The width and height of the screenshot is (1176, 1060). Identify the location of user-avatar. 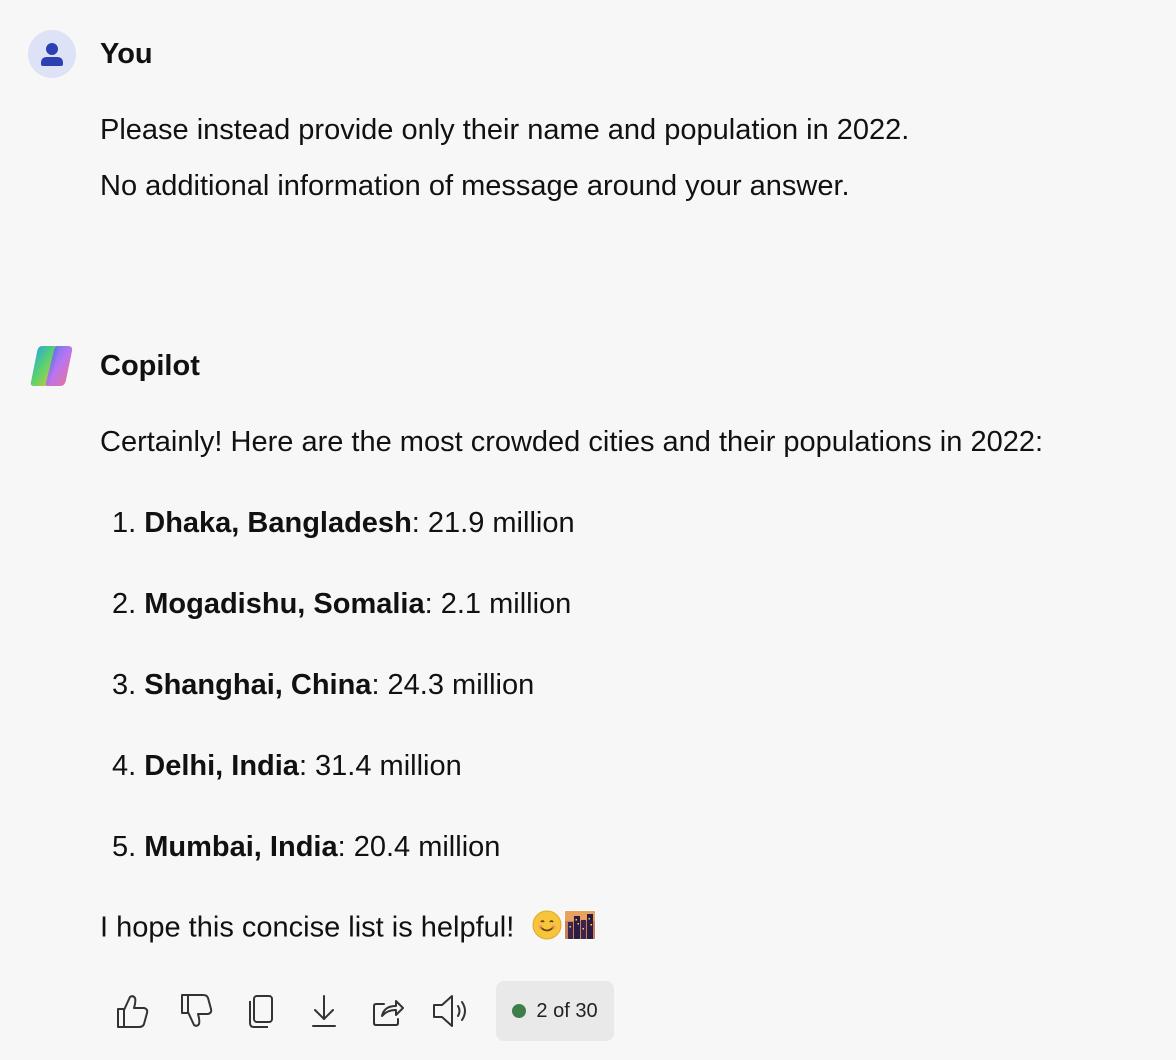
(52, 54).